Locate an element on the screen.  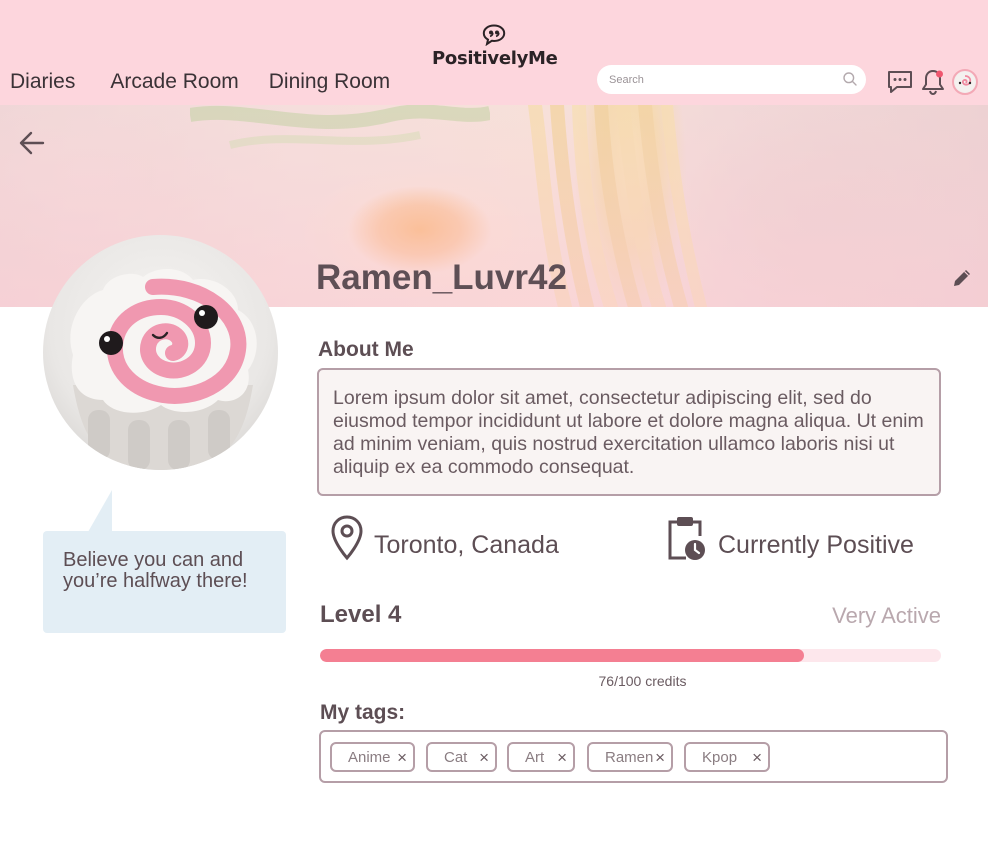
logo-text: PositivelyMe is located at coordinates (495, 58).